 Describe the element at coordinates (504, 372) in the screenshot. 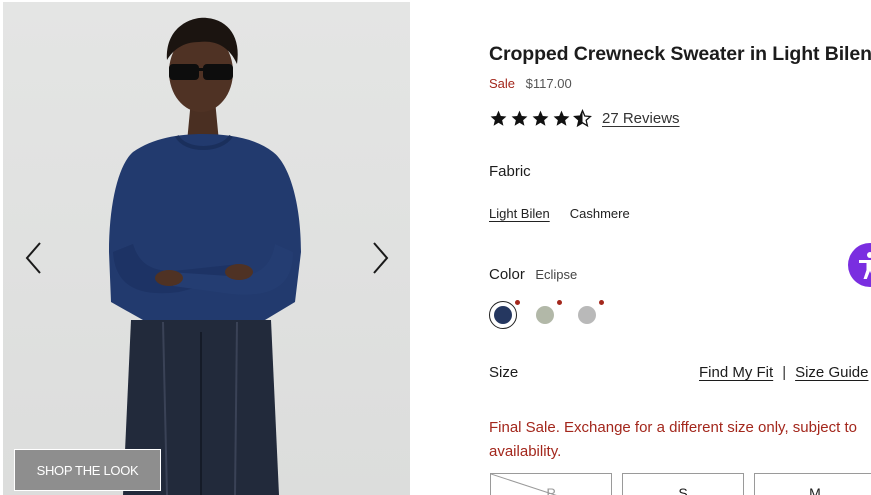

I see `size-label: Size` at that location.